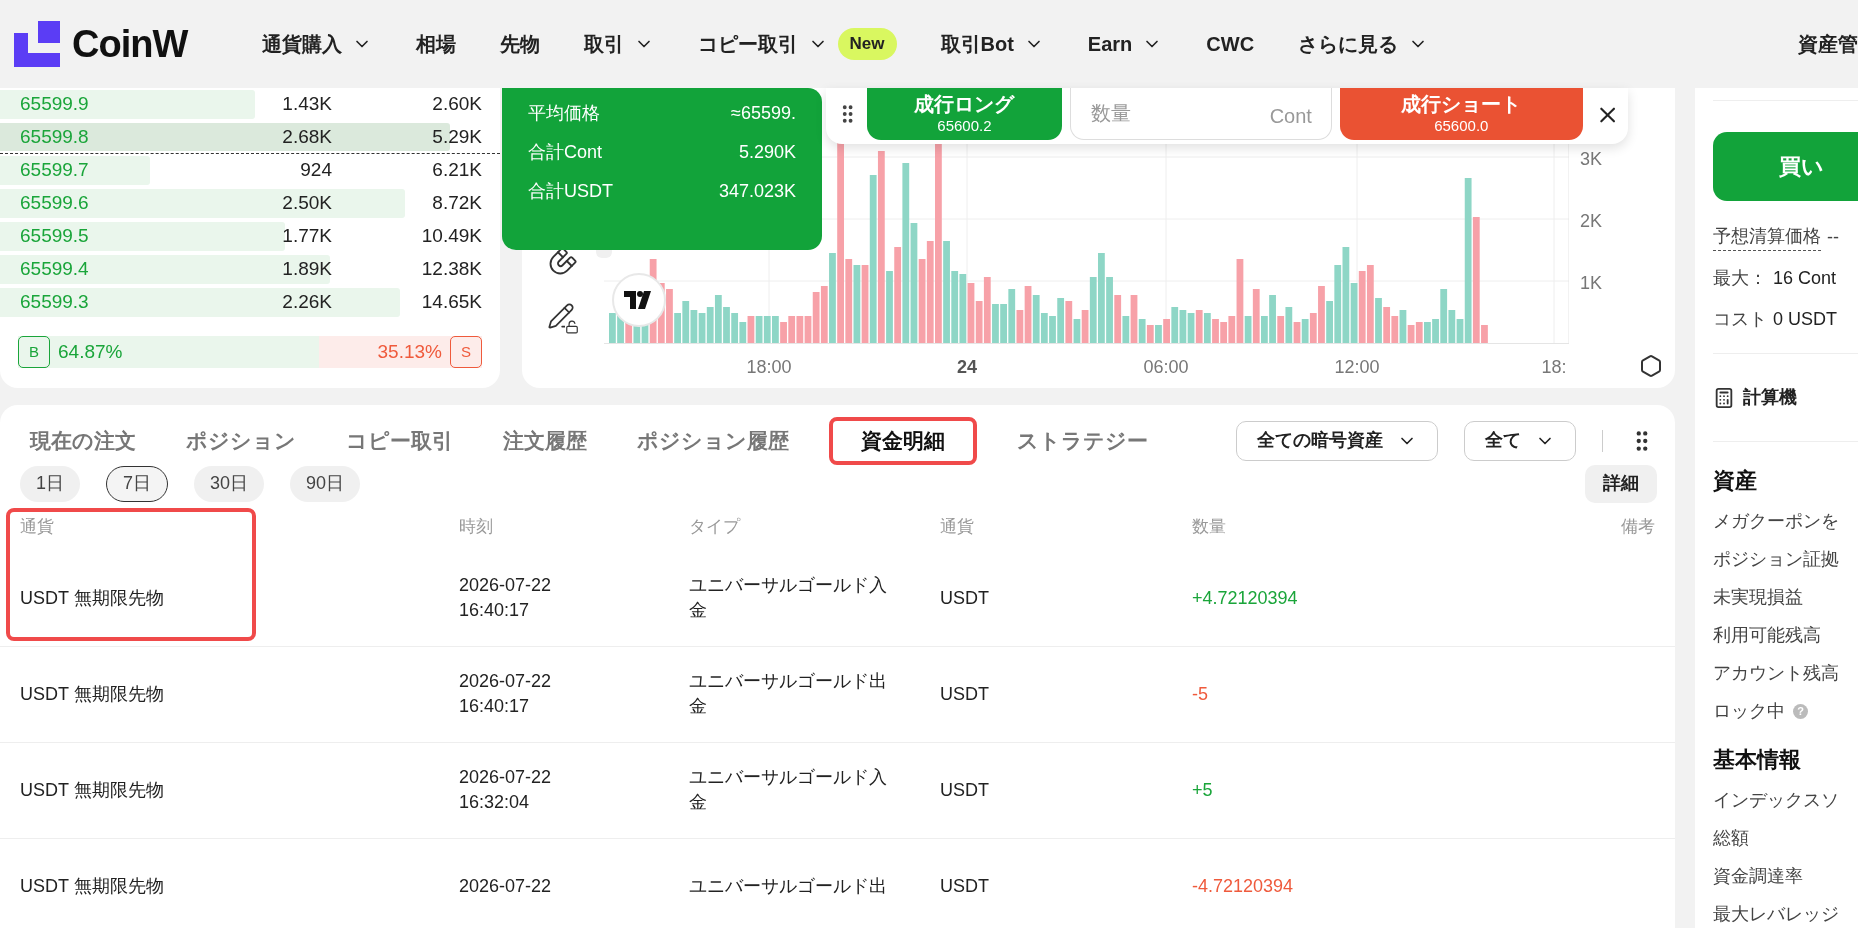  What do you see at coordinates (964, 105) in the screenshot?
I see `button-label: 成行ロング` at bounding box center [964, 105].